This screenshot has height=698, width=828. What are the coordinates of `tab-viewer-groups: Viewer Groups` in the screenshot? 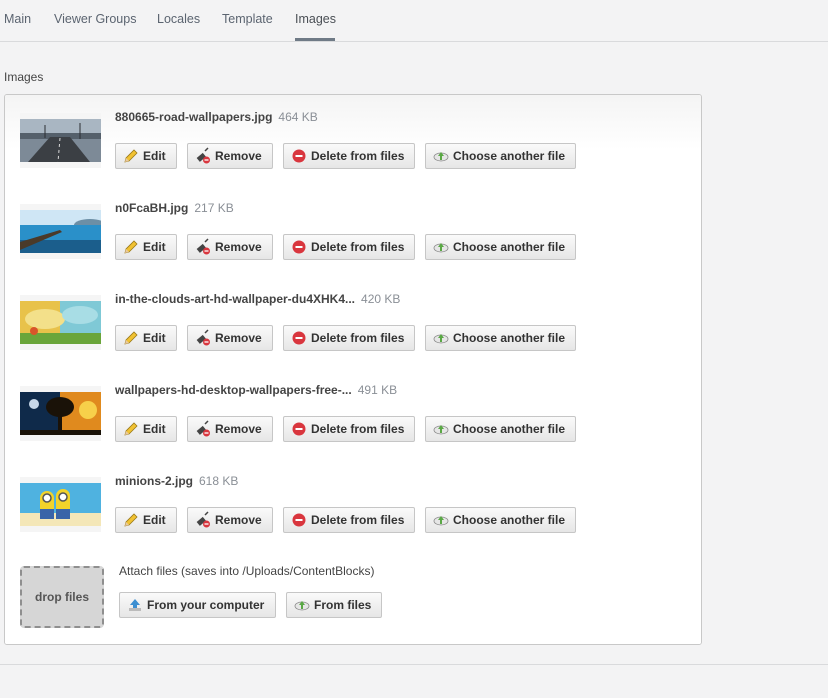 It's located at (95, 19).